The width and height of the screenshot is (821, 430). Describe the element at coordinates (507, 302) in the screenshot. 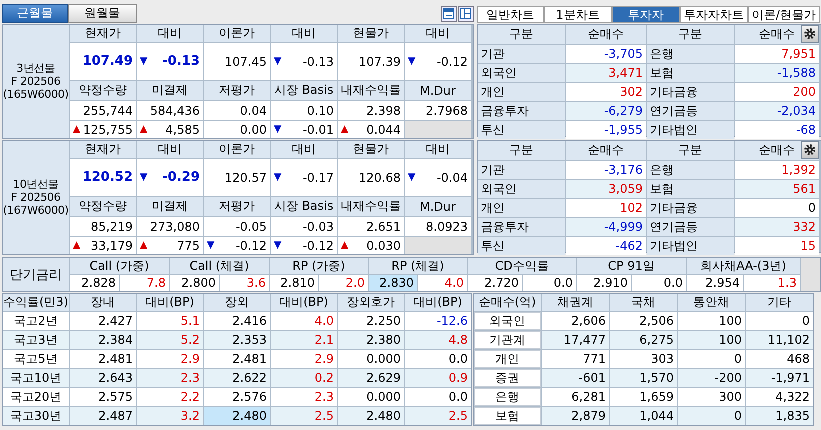

I see `column-header: 순매수(억)` at that location.